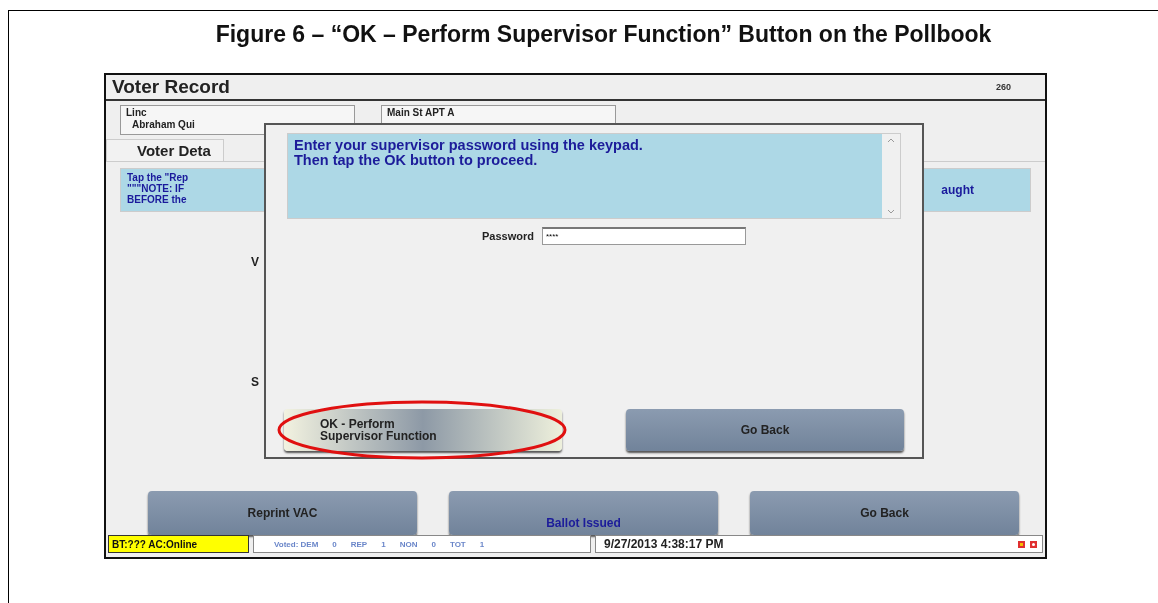  What do you see at coordinates (508, 236) in the screenshot?
I see `password-label: Password` at bounding box center [508, 236].